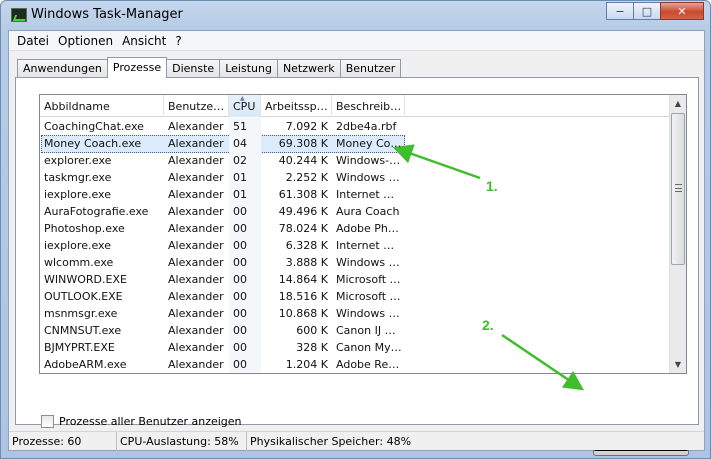 This screenshot has height=459, width=711. What do you see at coordinates (331, 441) in the screenshot?
I see `status-memory: Physikalischer Speicher: 48%` at bounding box center [331, 441].